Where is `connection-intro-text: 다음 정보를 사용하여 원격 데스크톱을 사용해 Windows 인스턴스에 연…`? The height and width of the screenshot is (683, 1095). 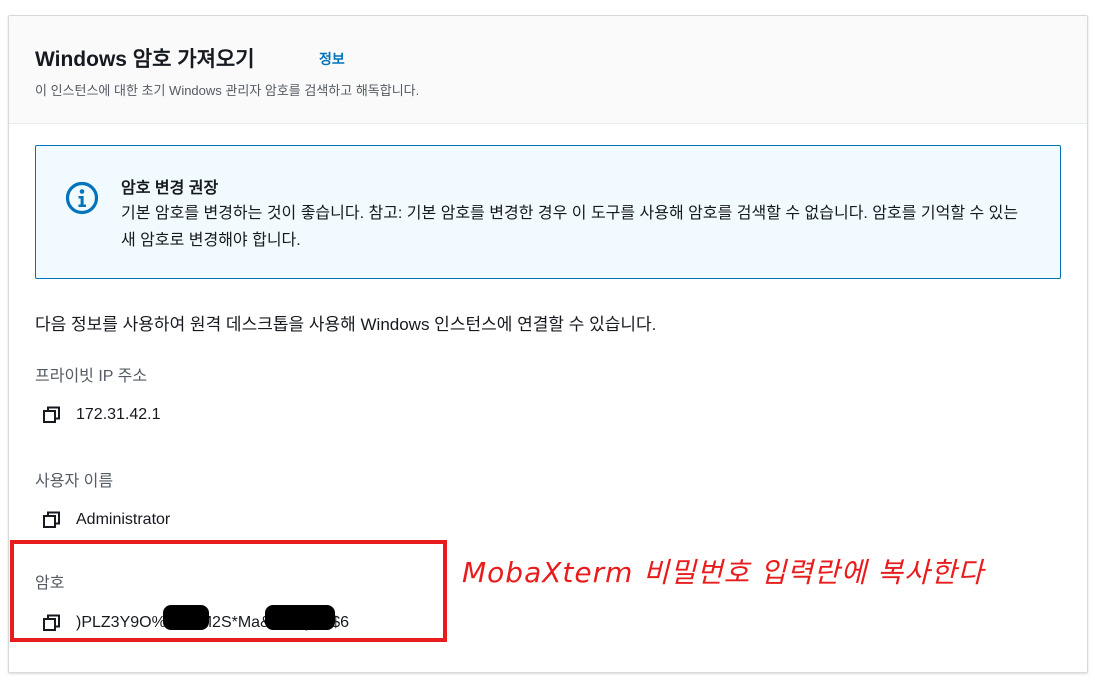 connection-intro-text: 다음 정보를 사용하여 원격 데스크톱을 사용해 Windows 인스턴스에 연… is located at coordinates (346, 324).